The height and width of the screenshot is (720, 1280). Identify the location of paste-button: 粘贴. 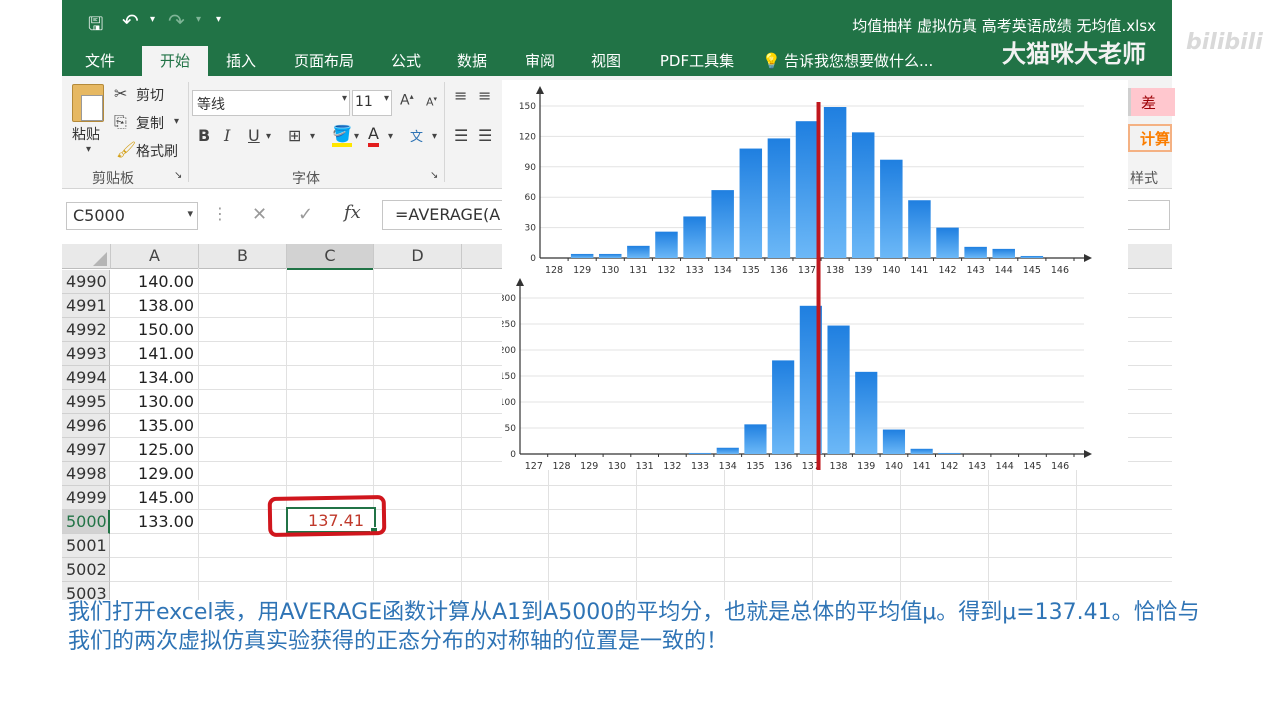
(86, 134).